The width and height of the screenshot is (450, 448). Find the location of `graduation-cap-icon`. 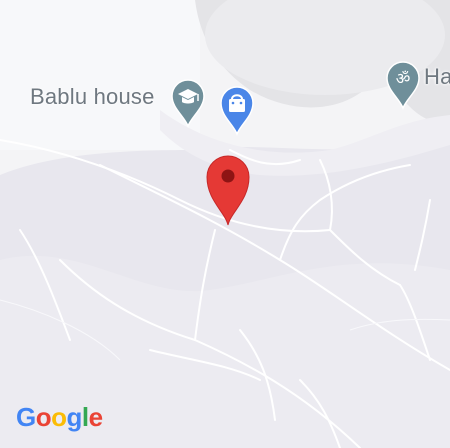

graduation-cap-icon is located at coordinates (188, 103).